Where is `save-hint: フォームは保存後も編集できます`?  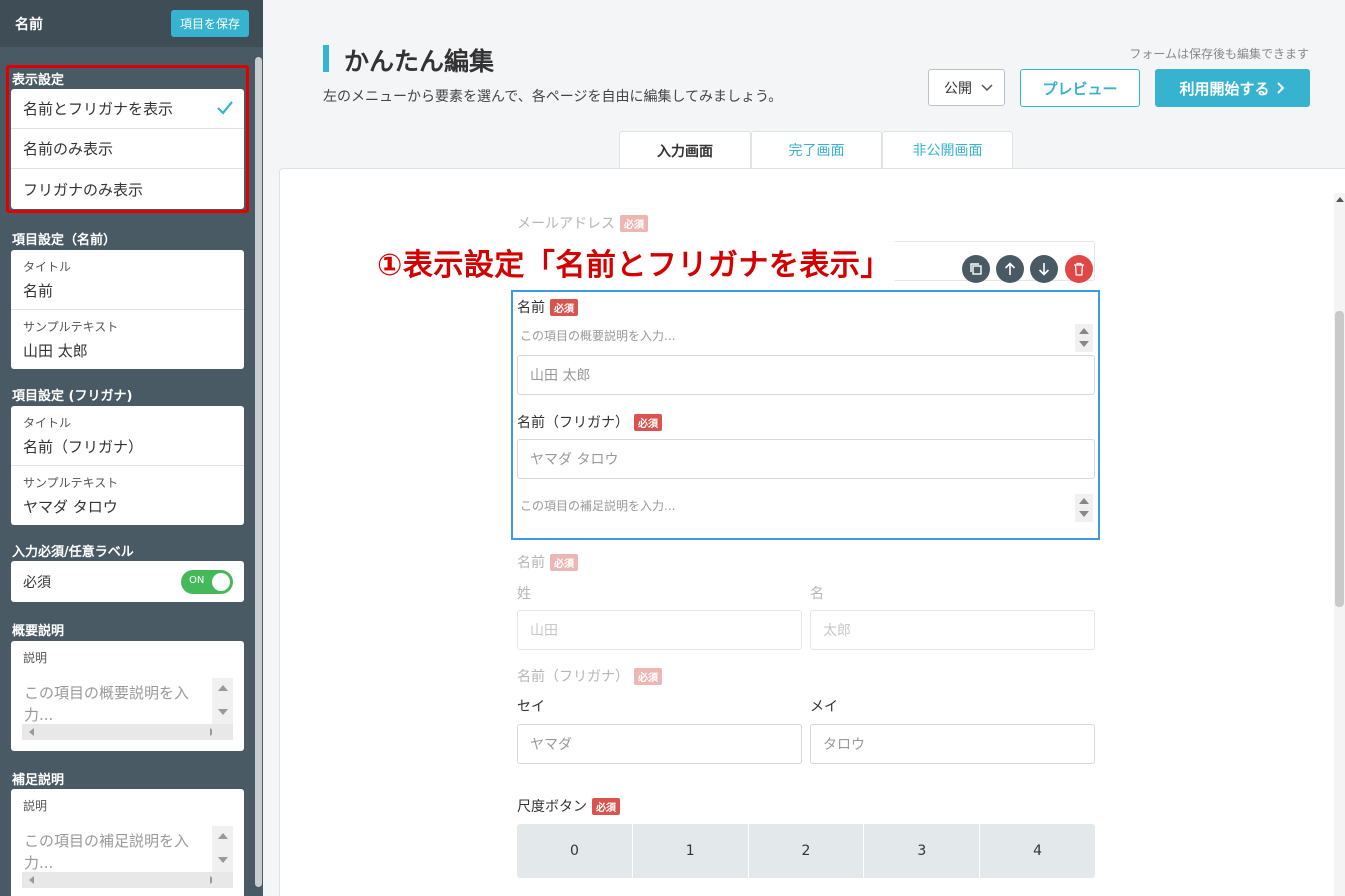 save-hint: フォームは保存後も編集できます is located at coordinates (1219, 54).